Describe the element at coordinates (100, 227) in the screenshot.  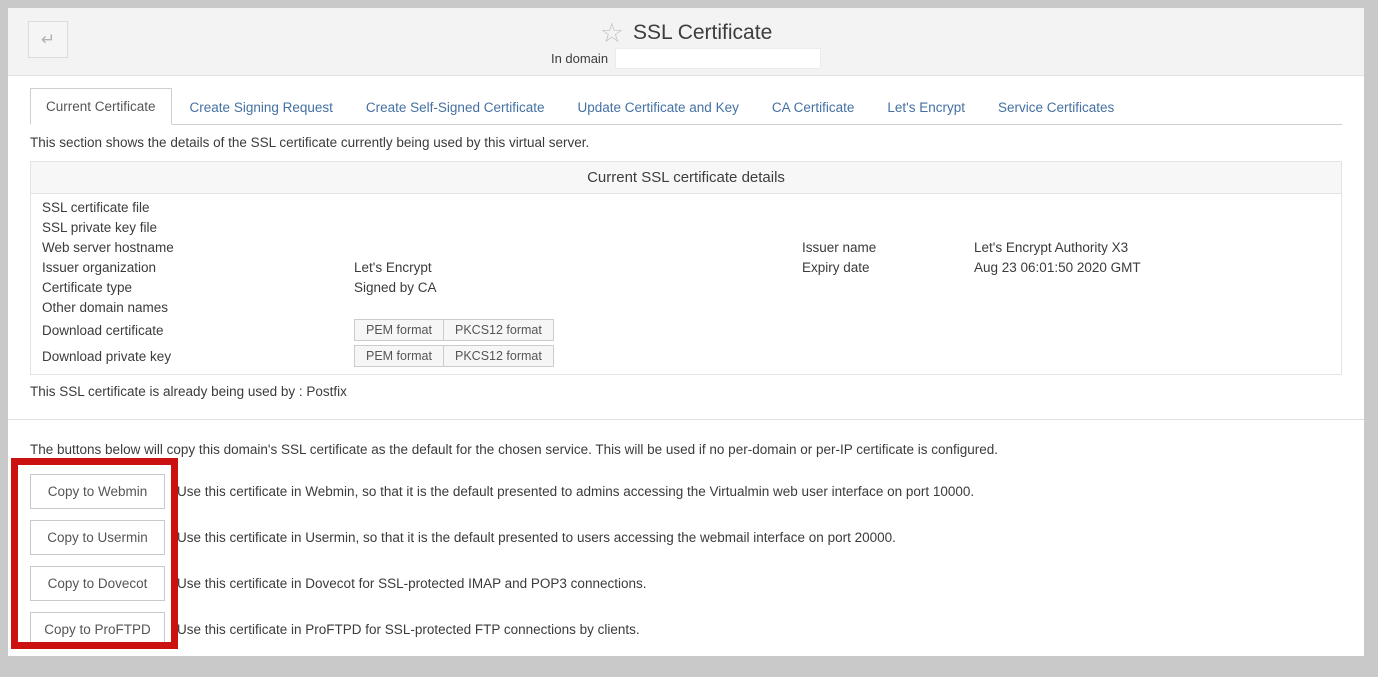
I see `row-label: SSL private key file` at that location.